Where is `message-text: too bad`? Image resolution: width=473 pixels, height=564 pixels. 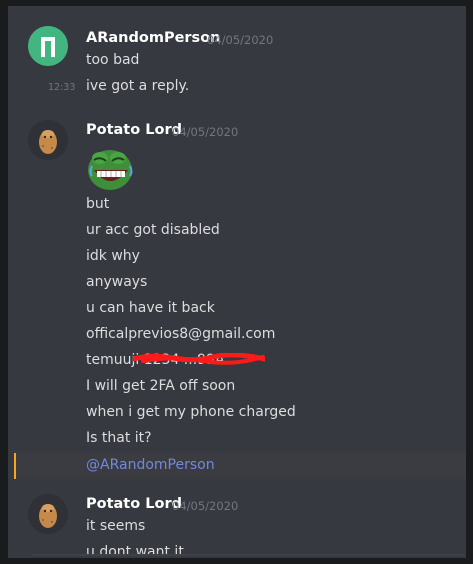
message-text: too bad is located at coordinates (113, 60).